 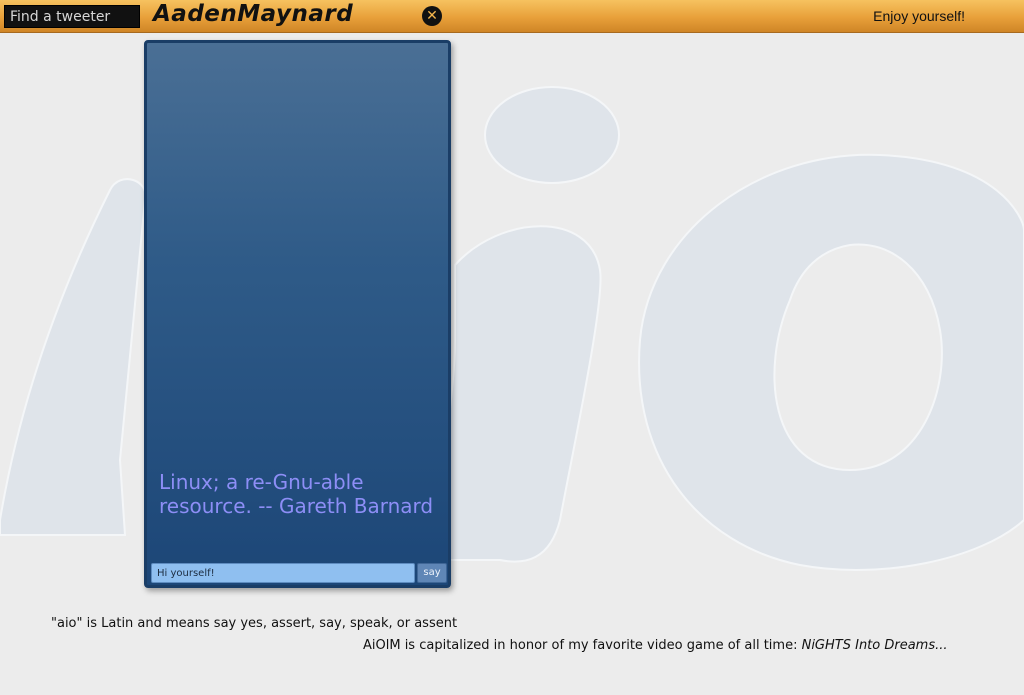 I want to click on say-input, so click(x=283, y=573).